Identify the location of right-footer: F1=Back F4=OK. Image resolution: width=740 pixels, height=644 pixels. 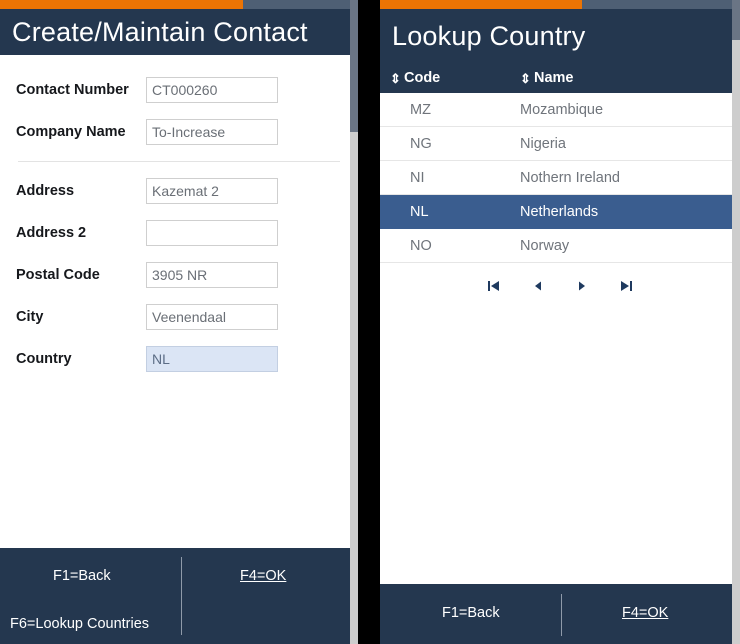
(560, 614).